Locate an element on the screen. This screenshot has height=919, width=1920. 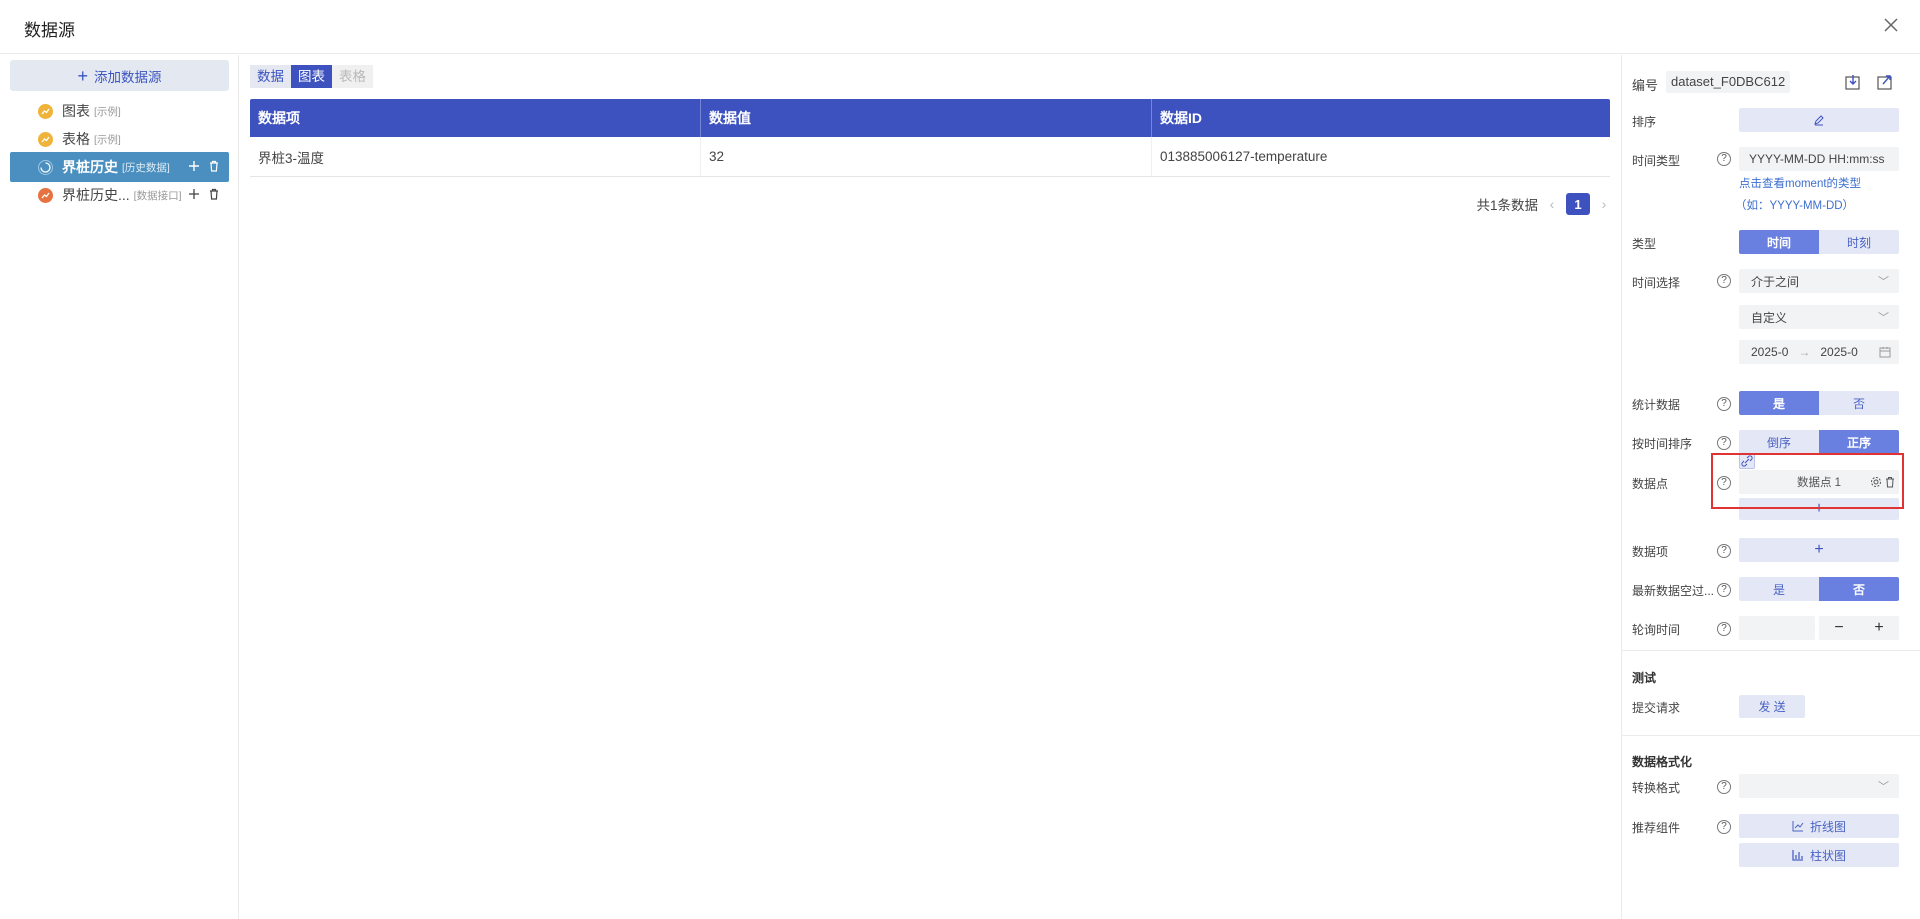
custom-value: 自定义 is located at coordinates (1769, 317).